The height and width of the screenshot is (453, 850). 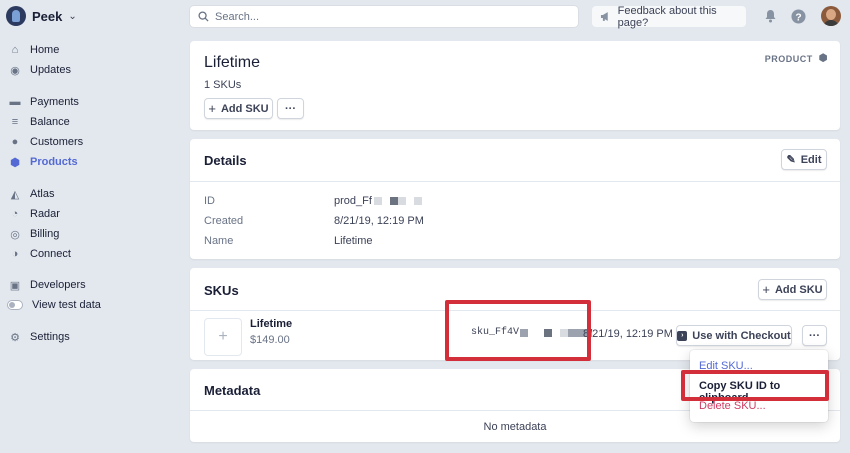 I want to click on detail-value-created: 8/21/19, 12:19 PM, so click(x=379, y=221).